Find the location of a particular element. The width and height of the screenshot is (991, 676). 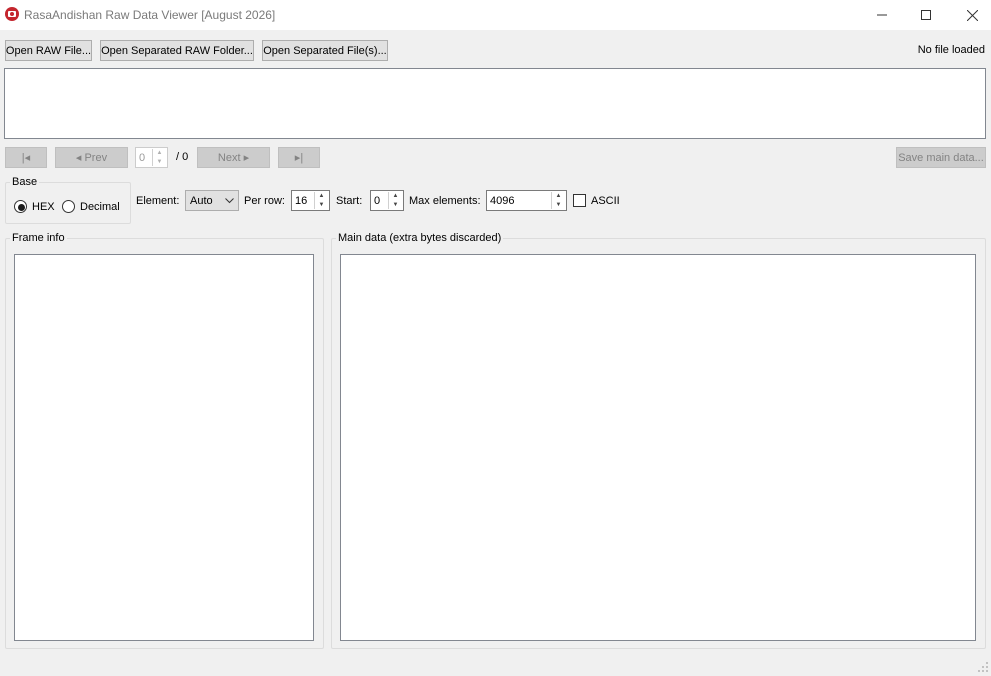

start-label: Start: is located at coordinates (349, 201).